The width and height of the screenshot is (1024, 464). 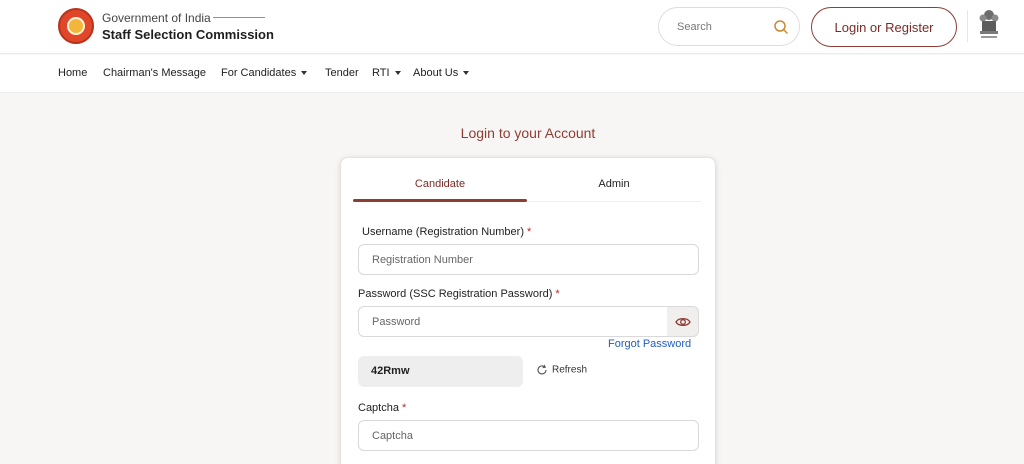 What do you see at coordinates (455, 294) in the screenshot?
I see `password-label-text: Password (SSC Registration Password)` at bounding box center [455, 294].